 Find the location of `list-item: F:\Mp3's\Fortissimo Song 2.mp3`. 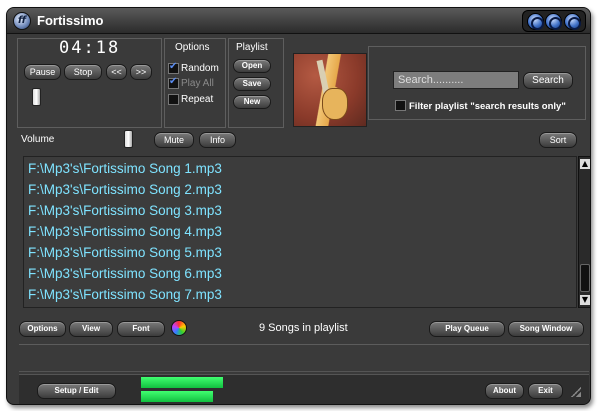

list-item: F:\Mp3's\Fortissimo Song 2.mp3 is located at coordinates (125, 189).